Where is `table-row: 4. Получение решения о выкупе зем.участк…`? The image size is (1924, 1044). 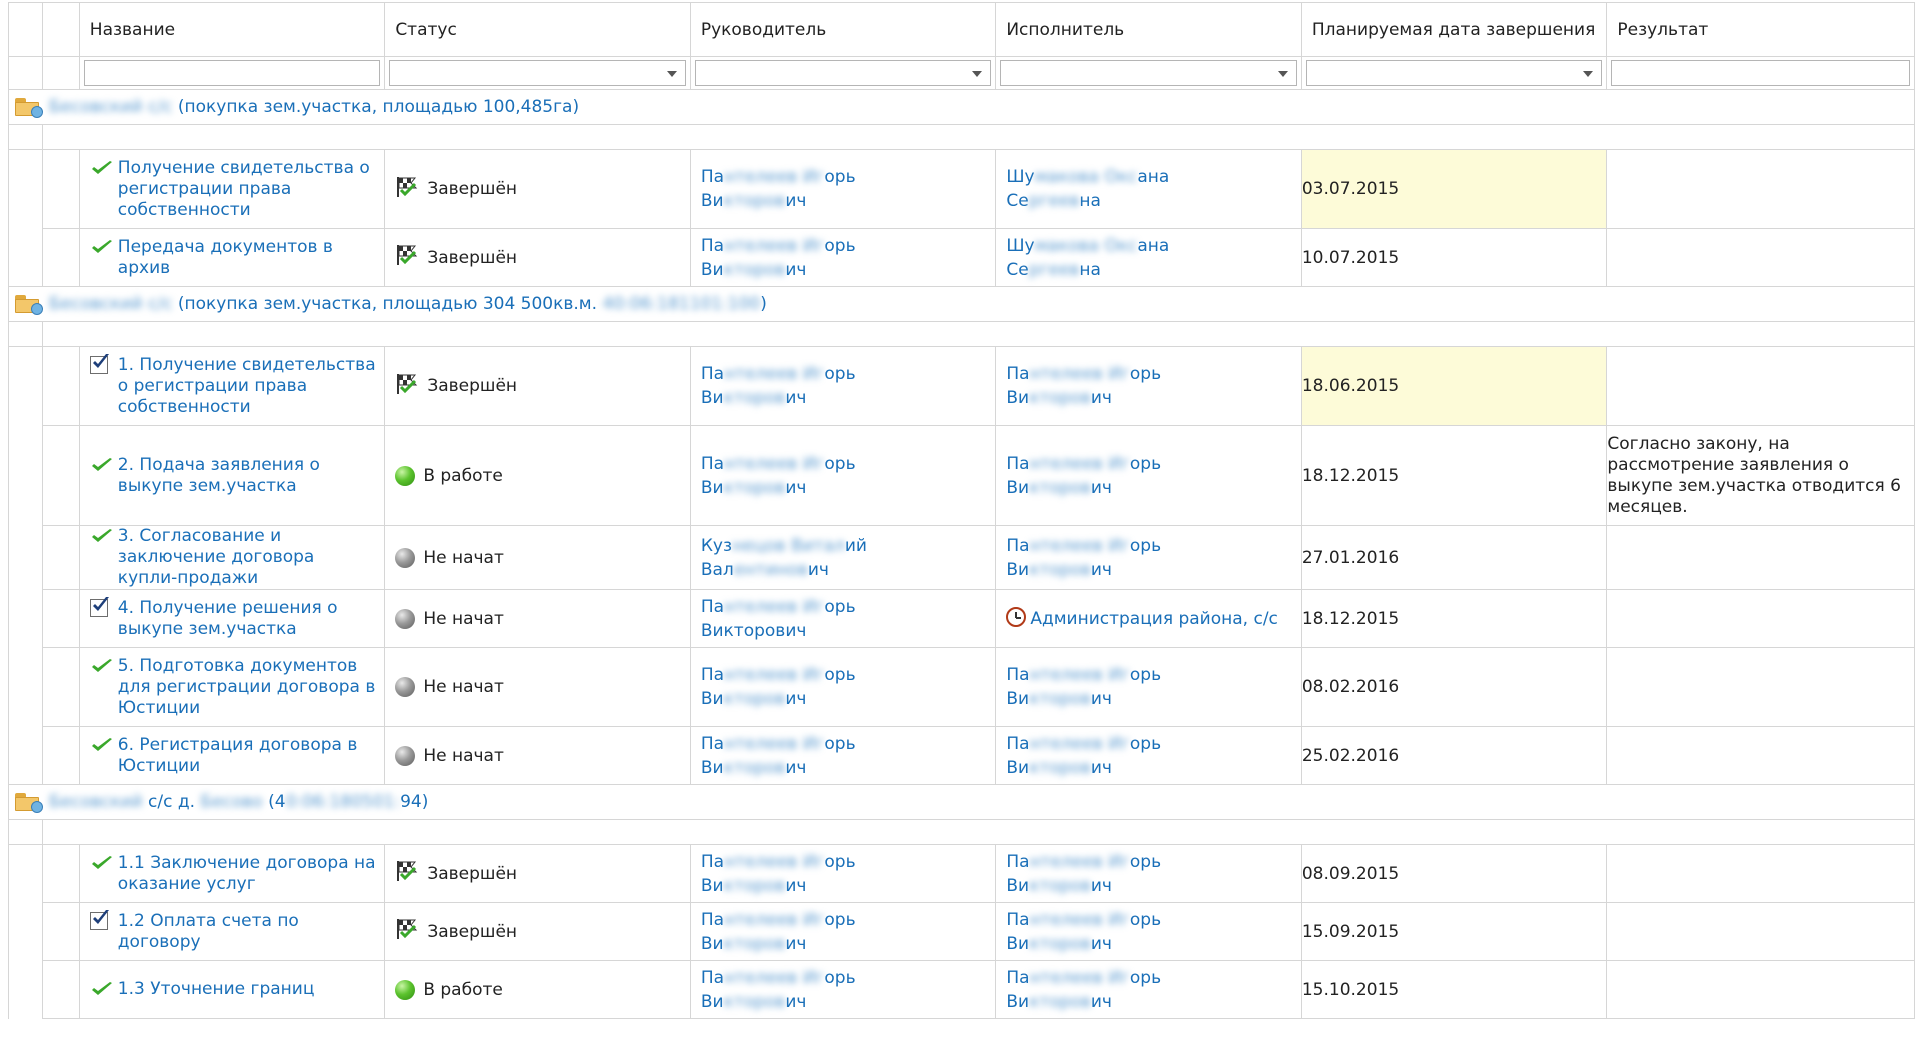
table-row: 4. Получение решения о выкупе зем.участк… is located at coordinates (961, 618).